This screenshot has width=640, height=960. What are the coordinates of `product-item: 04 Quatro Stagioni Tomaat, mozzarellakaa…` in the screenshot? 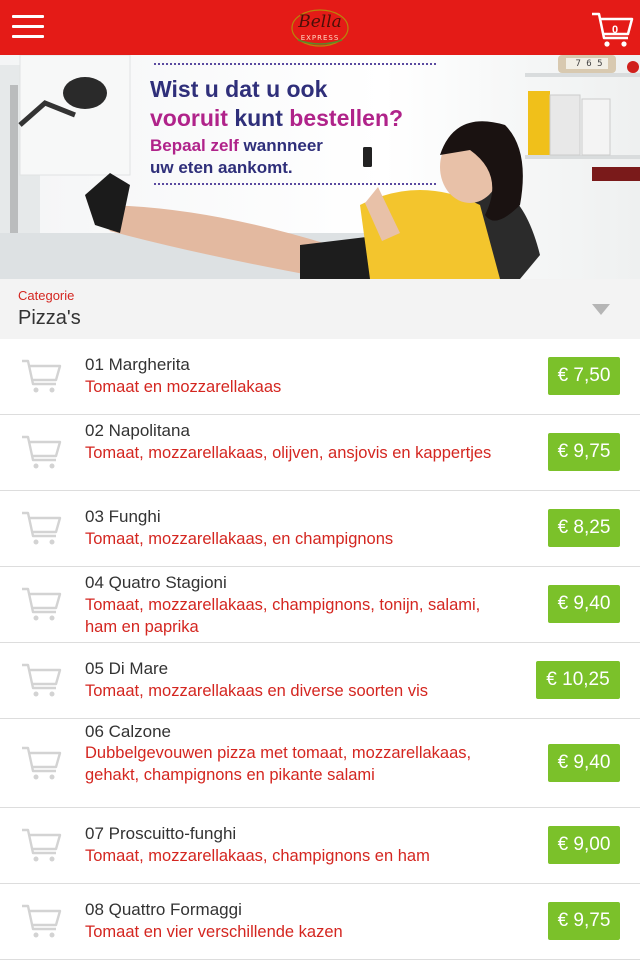 It's located at (320, 605).